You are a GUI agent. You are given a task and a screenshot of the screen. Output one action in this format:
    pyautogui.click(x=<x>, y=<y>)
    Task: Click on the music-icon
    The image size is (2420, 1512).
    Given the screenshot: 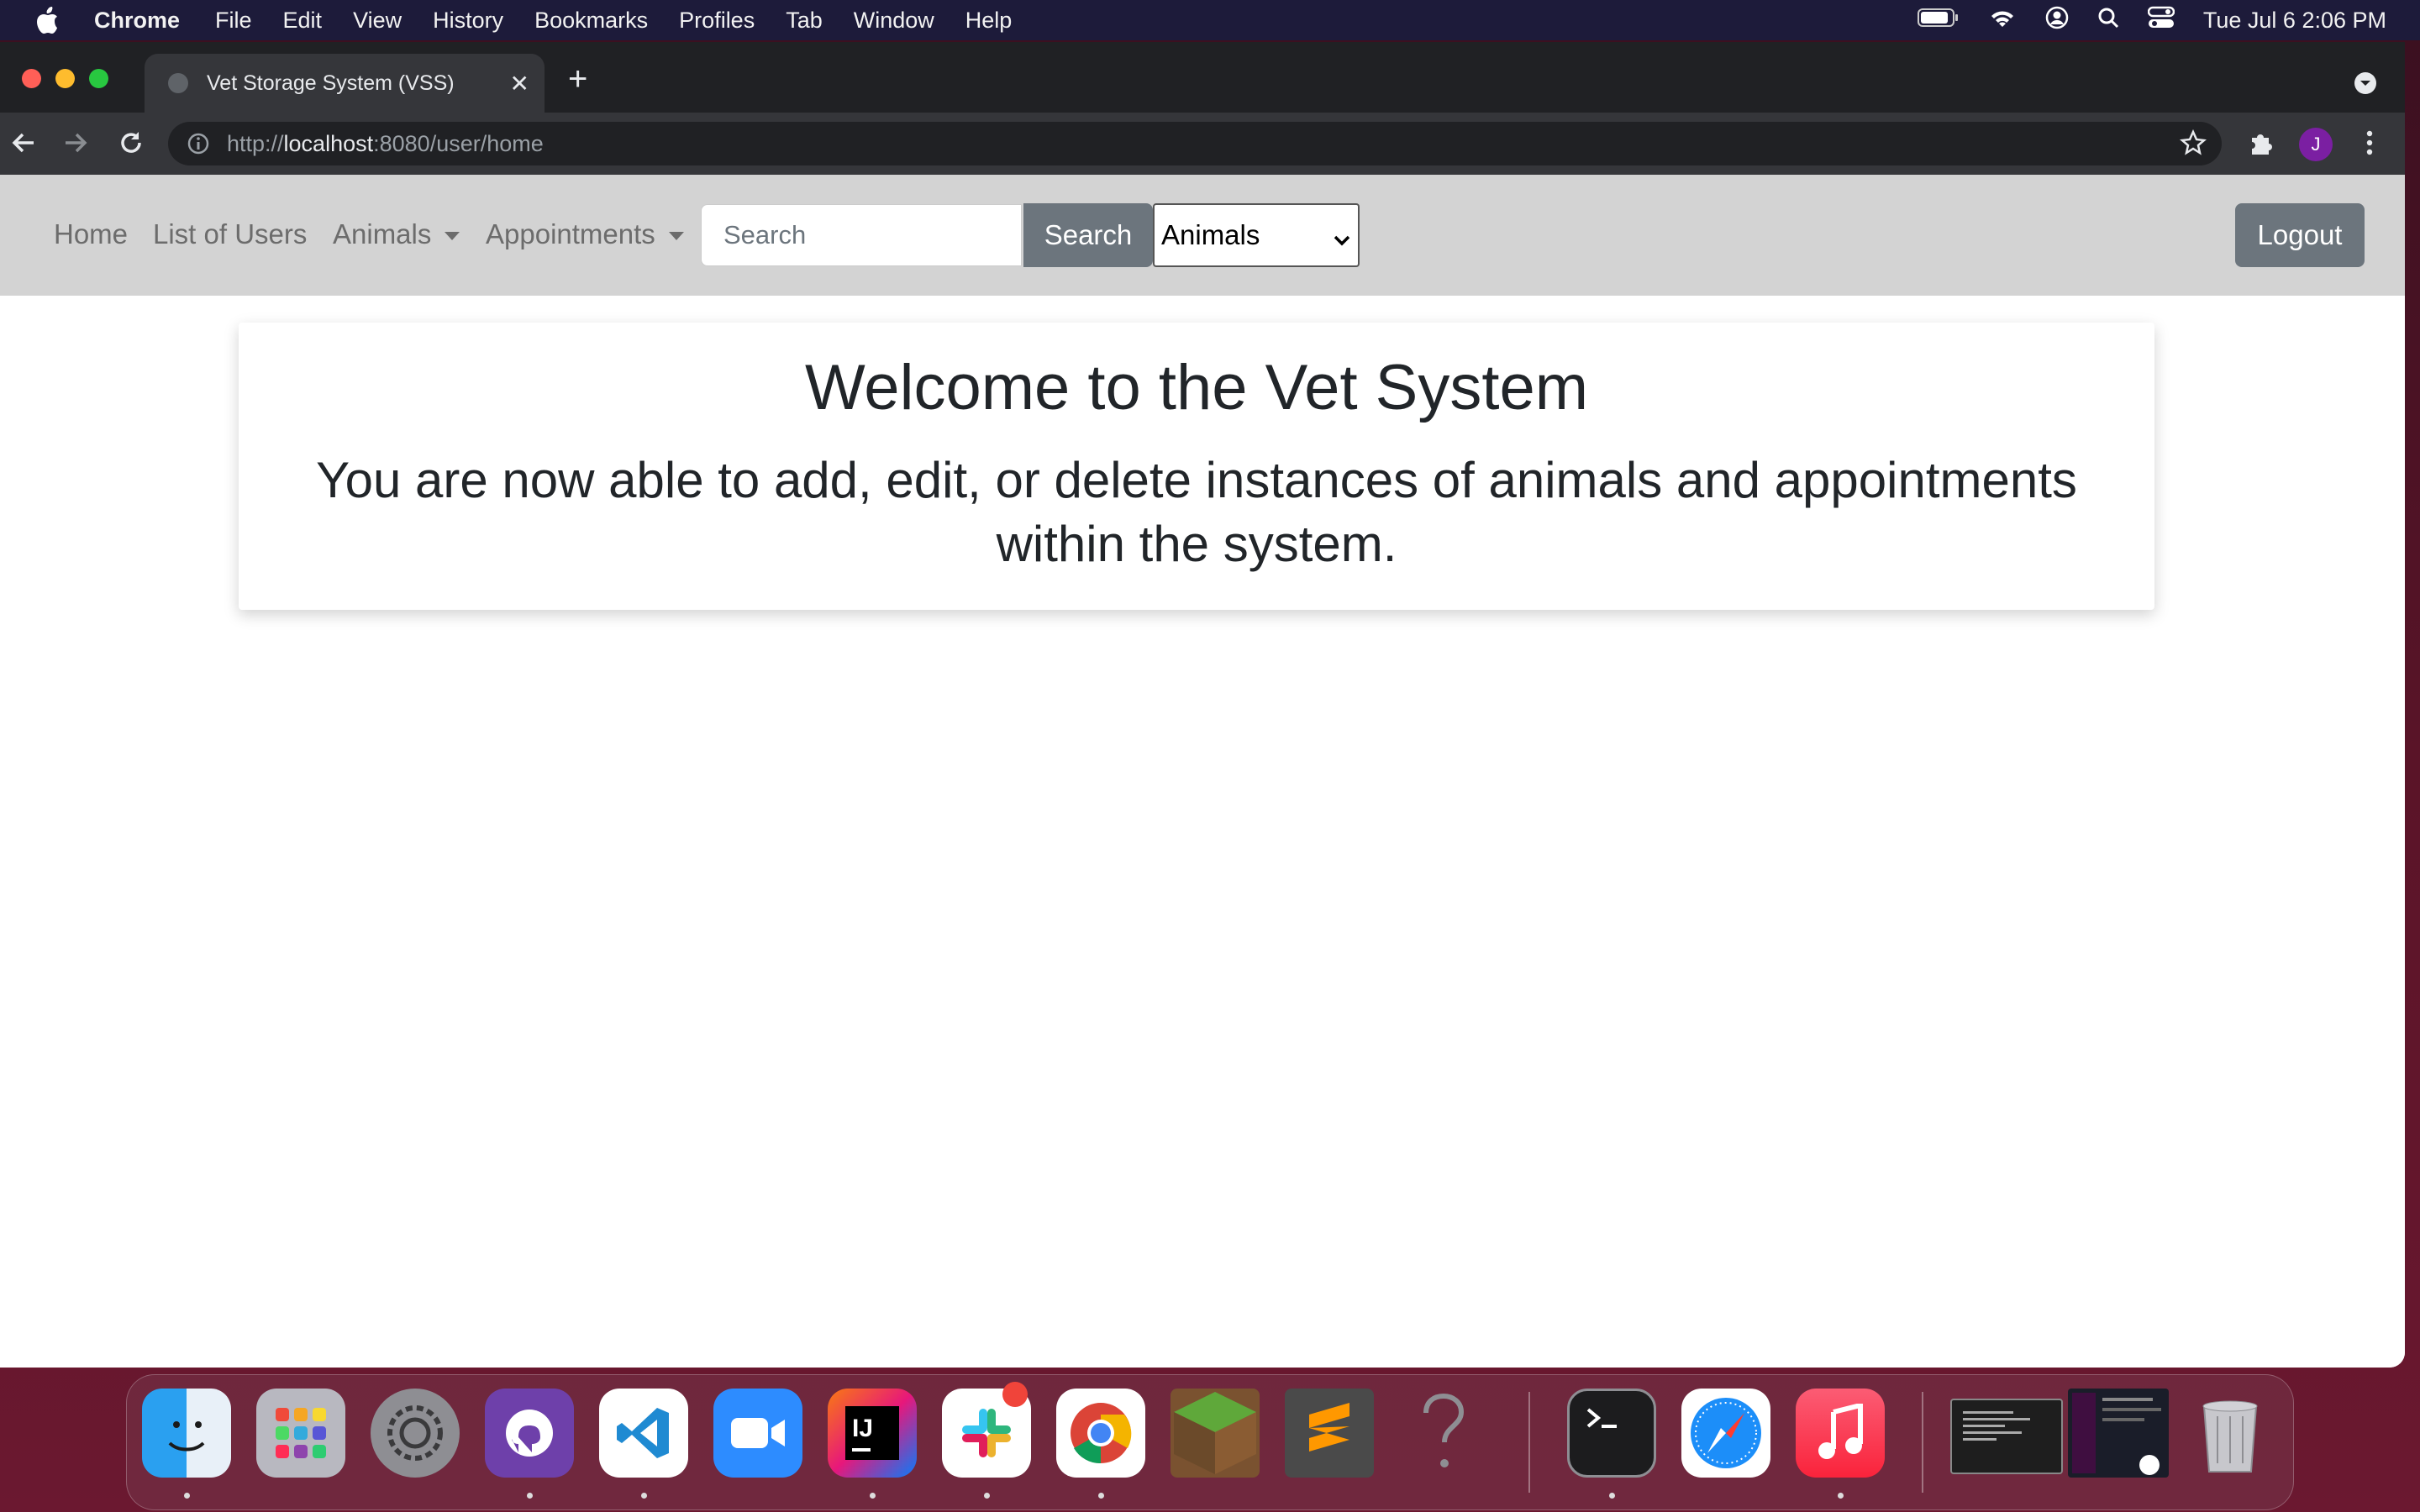 What is the action you would take?
    pyautogui.click(x=1841, y=1433)
    